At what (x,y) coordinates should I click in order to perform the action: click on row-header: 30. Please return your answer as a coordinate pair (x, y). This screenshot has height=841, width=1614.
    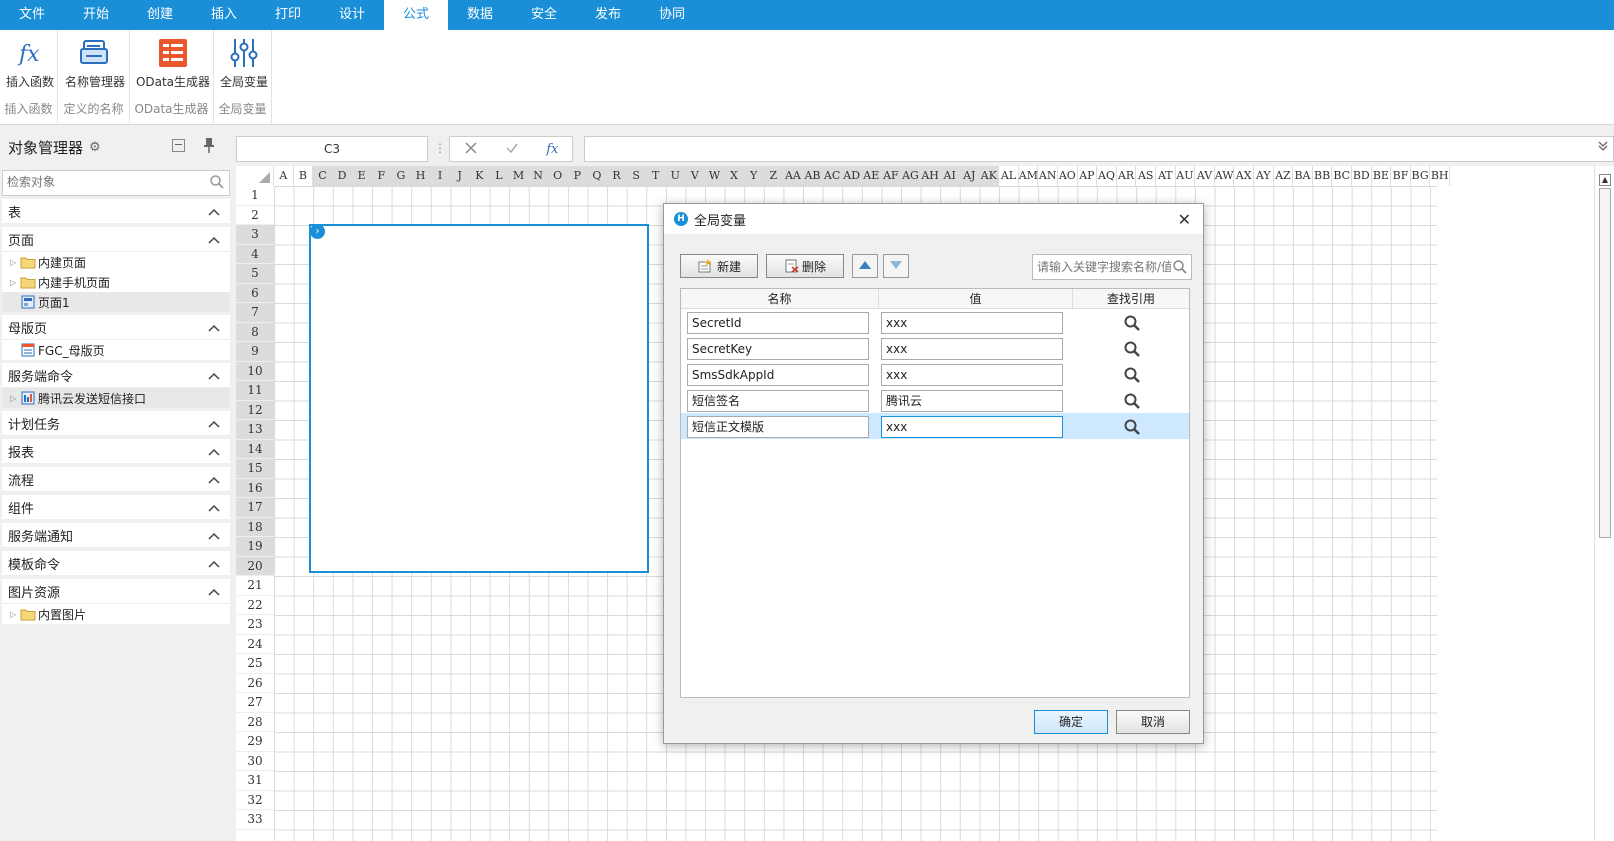
    Looking at the image, I should click on (255, 761).